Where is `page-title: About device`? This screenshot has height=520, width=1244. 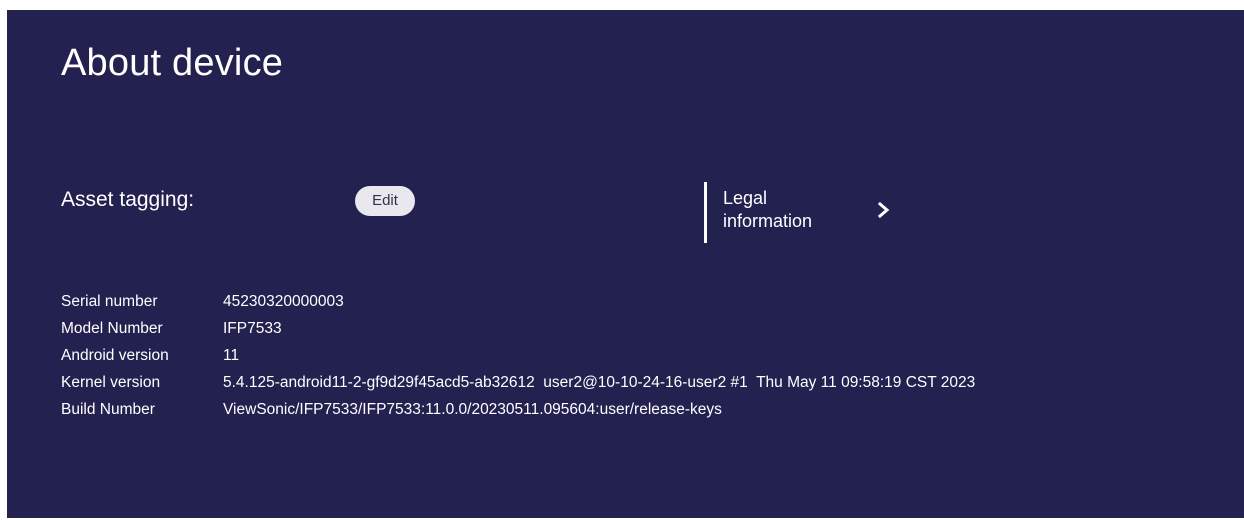 page-title: About device is located at coordinates (172, 63).